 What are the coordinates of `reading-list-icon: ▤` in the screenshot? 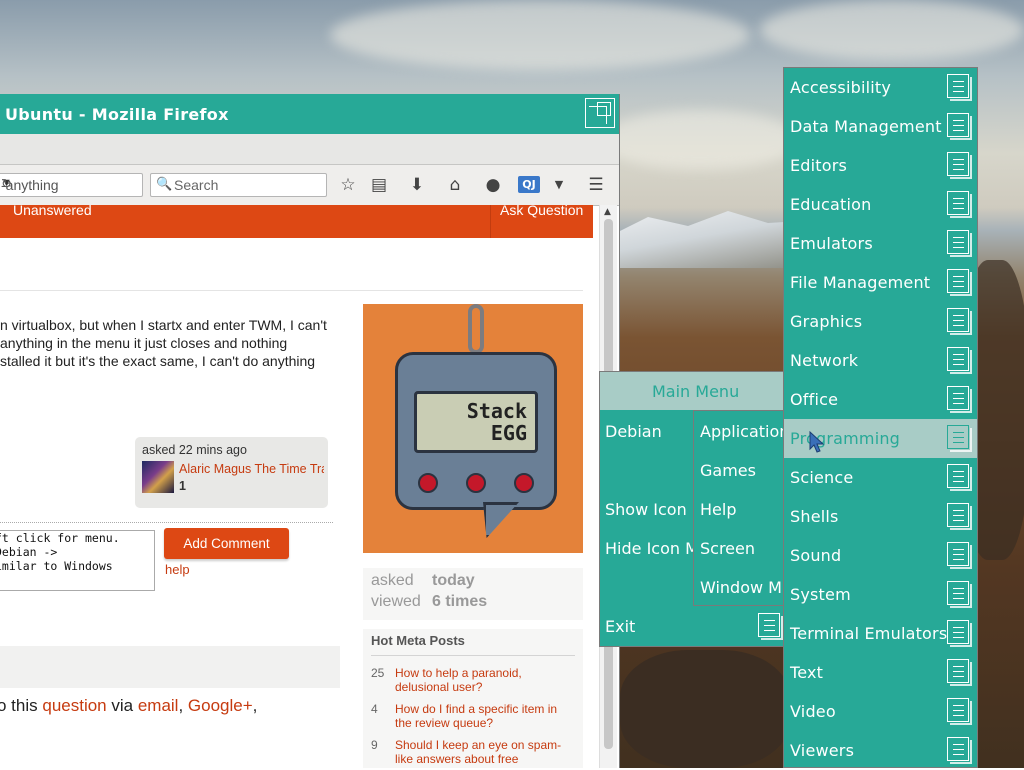 It's located at (379, 185).